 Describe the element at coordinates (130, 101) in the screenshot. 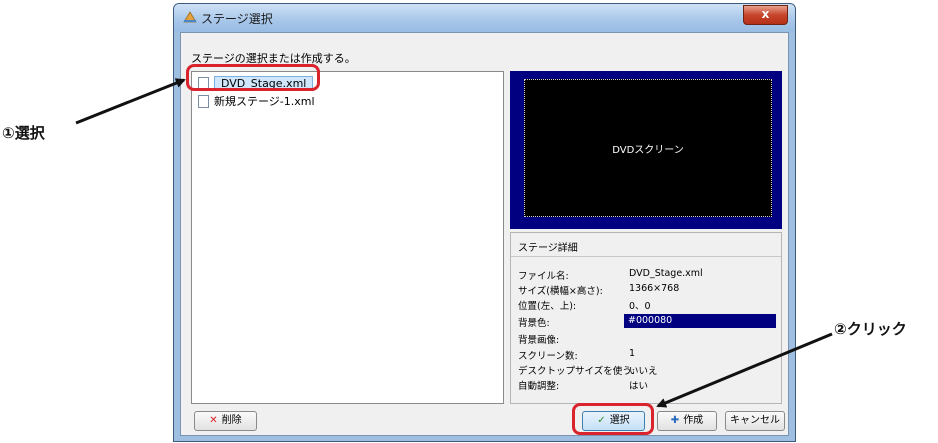

I see `arrow-to-file` at that location.